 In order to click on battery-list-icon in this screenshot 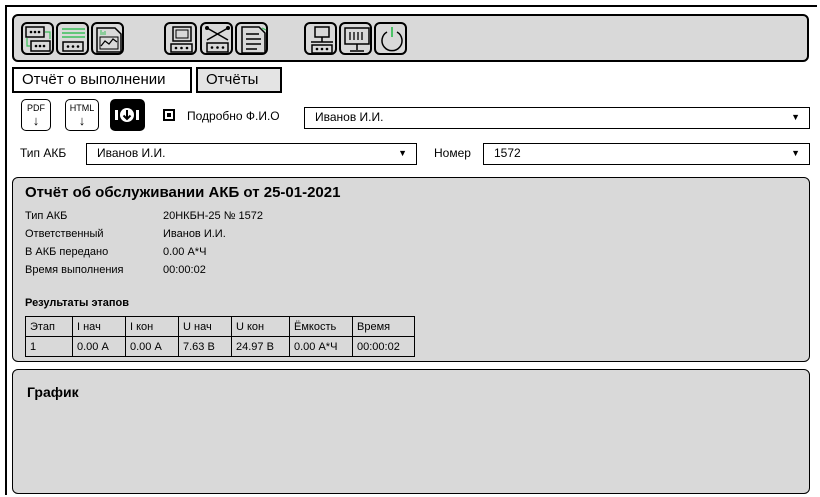, I will do `click(73, 40)`.